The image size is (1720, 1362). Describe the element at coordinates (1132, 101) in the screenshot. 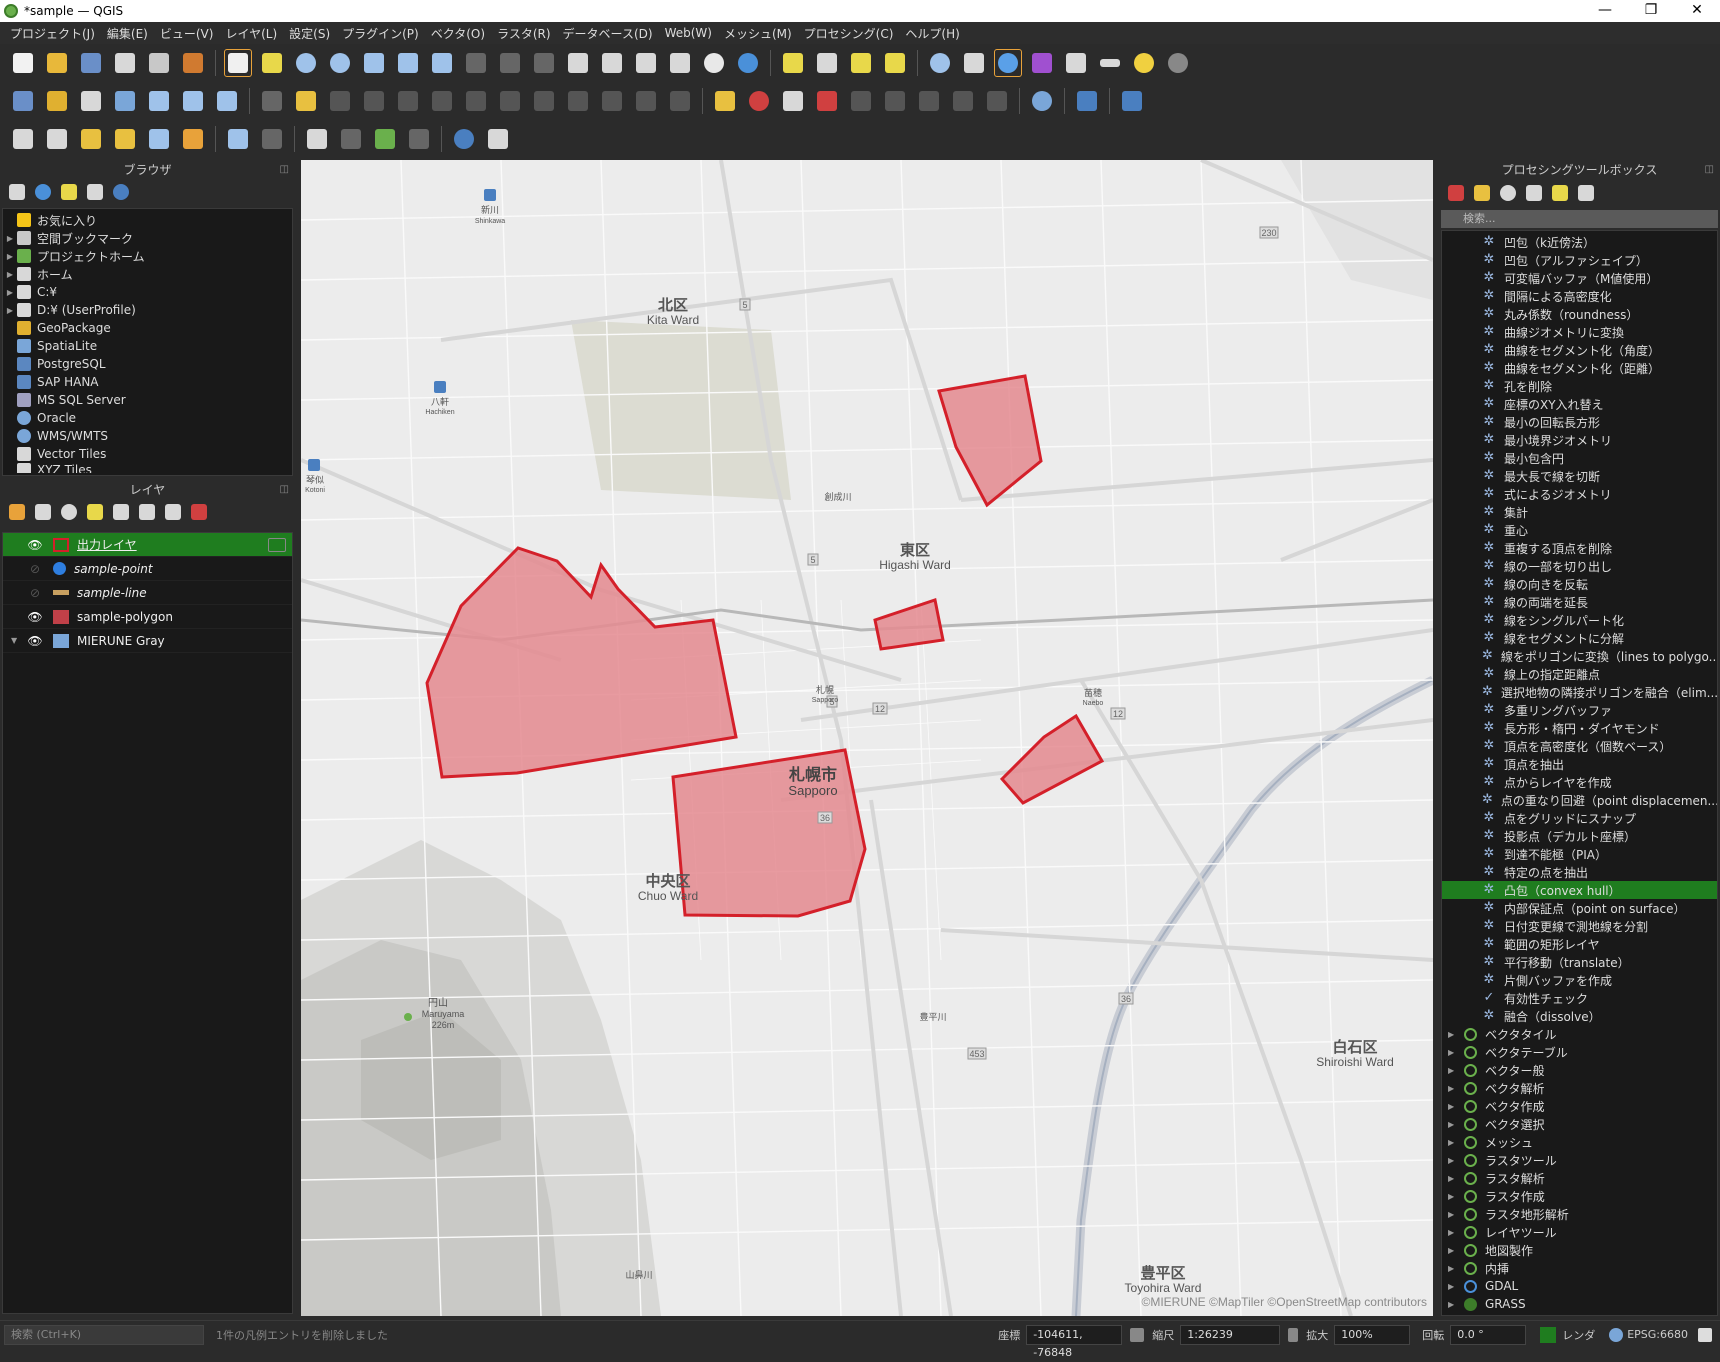

I see `help-icon` at that location.